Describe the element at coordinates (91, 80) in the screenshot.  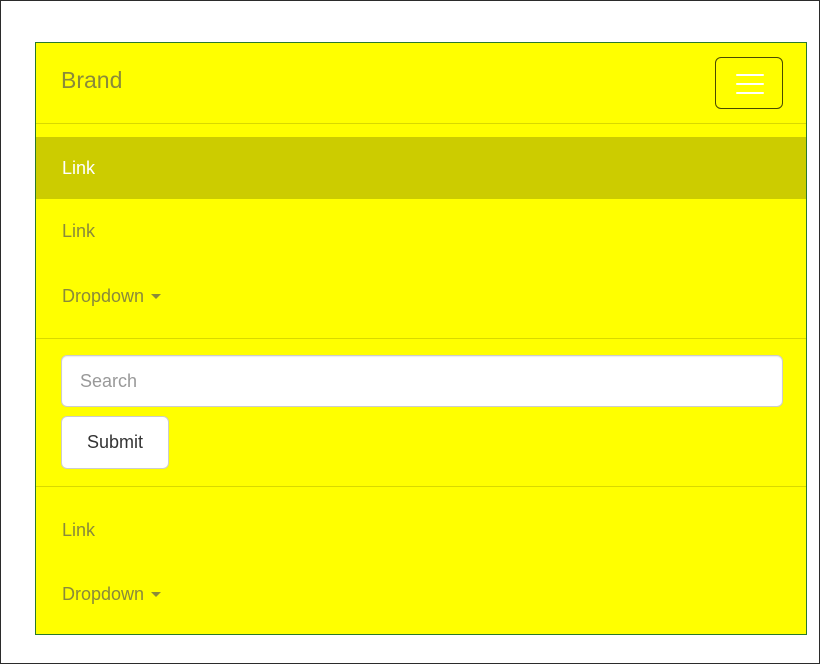
I see `navbar-brand: Brand` at that location.